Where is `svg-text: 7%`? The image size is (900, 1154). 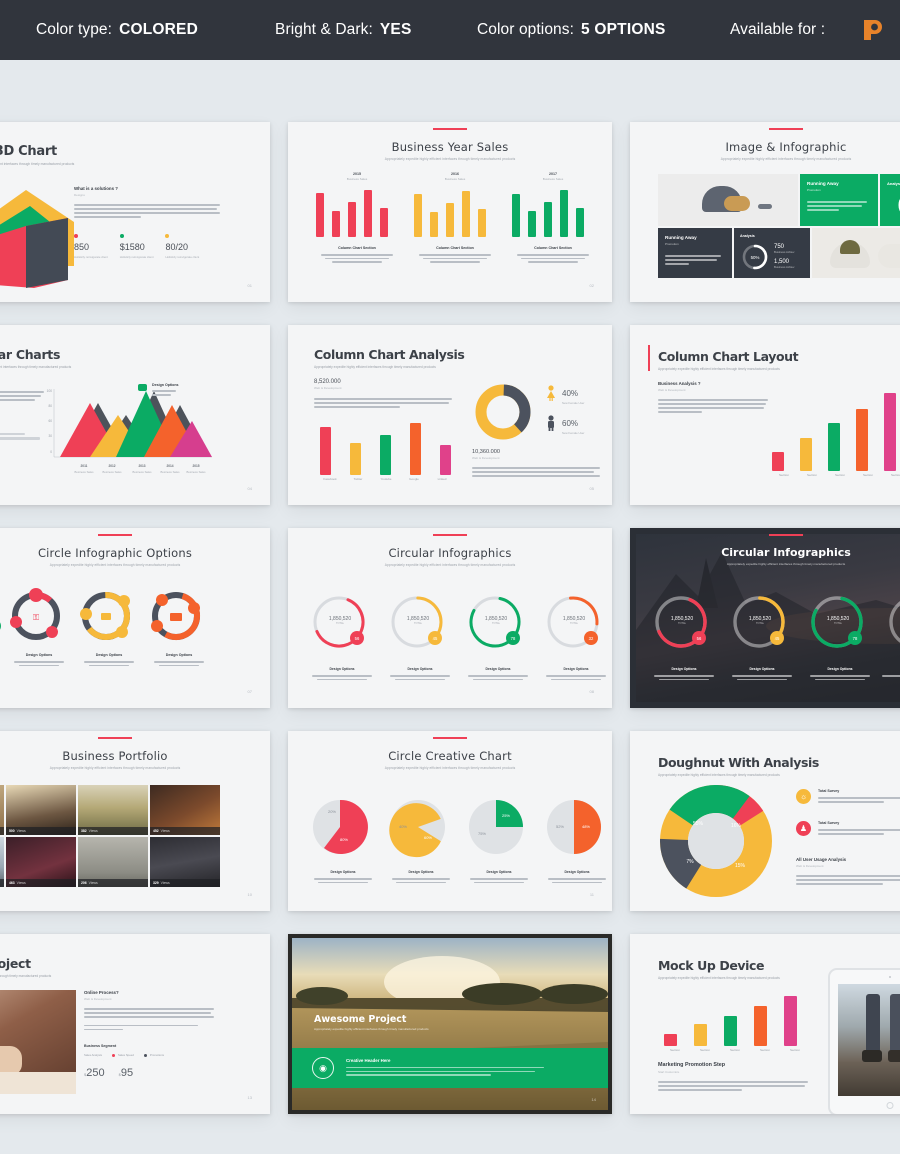 svg-text: 7% is located at coordinates (690, 862).